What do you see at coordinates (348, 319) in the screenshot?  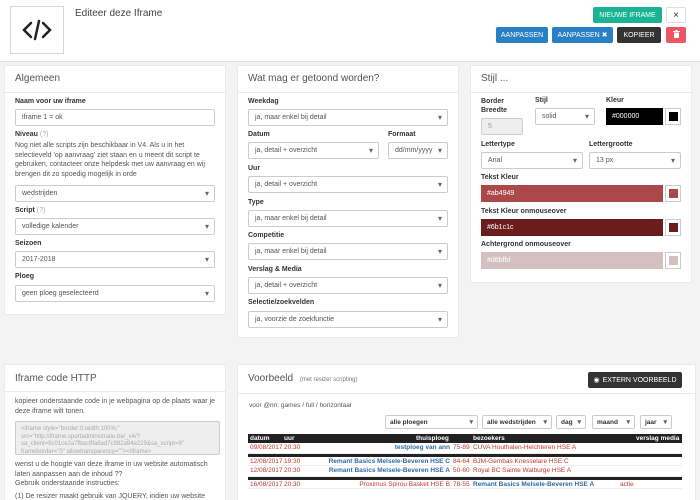 I see `selectie-select: ja, voorzie de zoekfunctie` at bounding box center [348, 319].